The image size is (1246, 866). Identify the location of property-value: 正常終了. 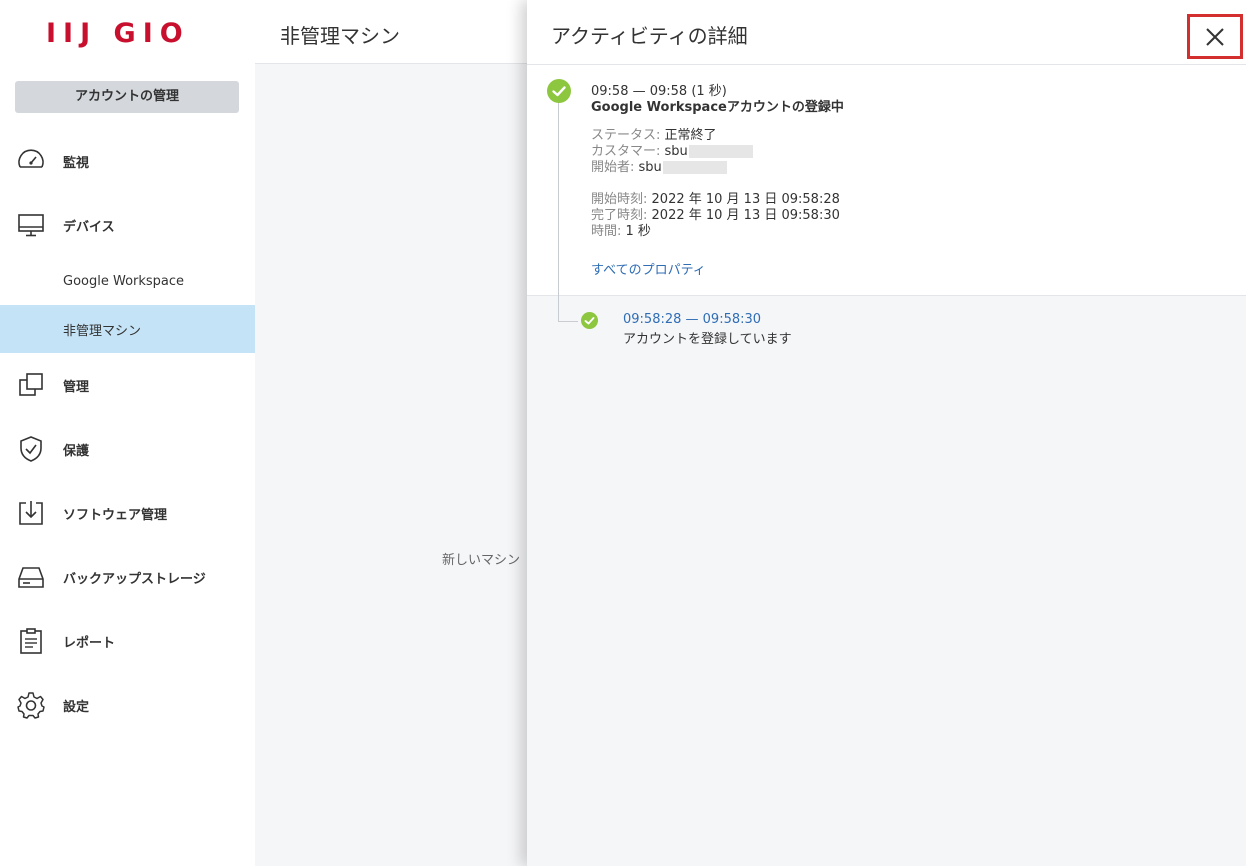
(690, 135).